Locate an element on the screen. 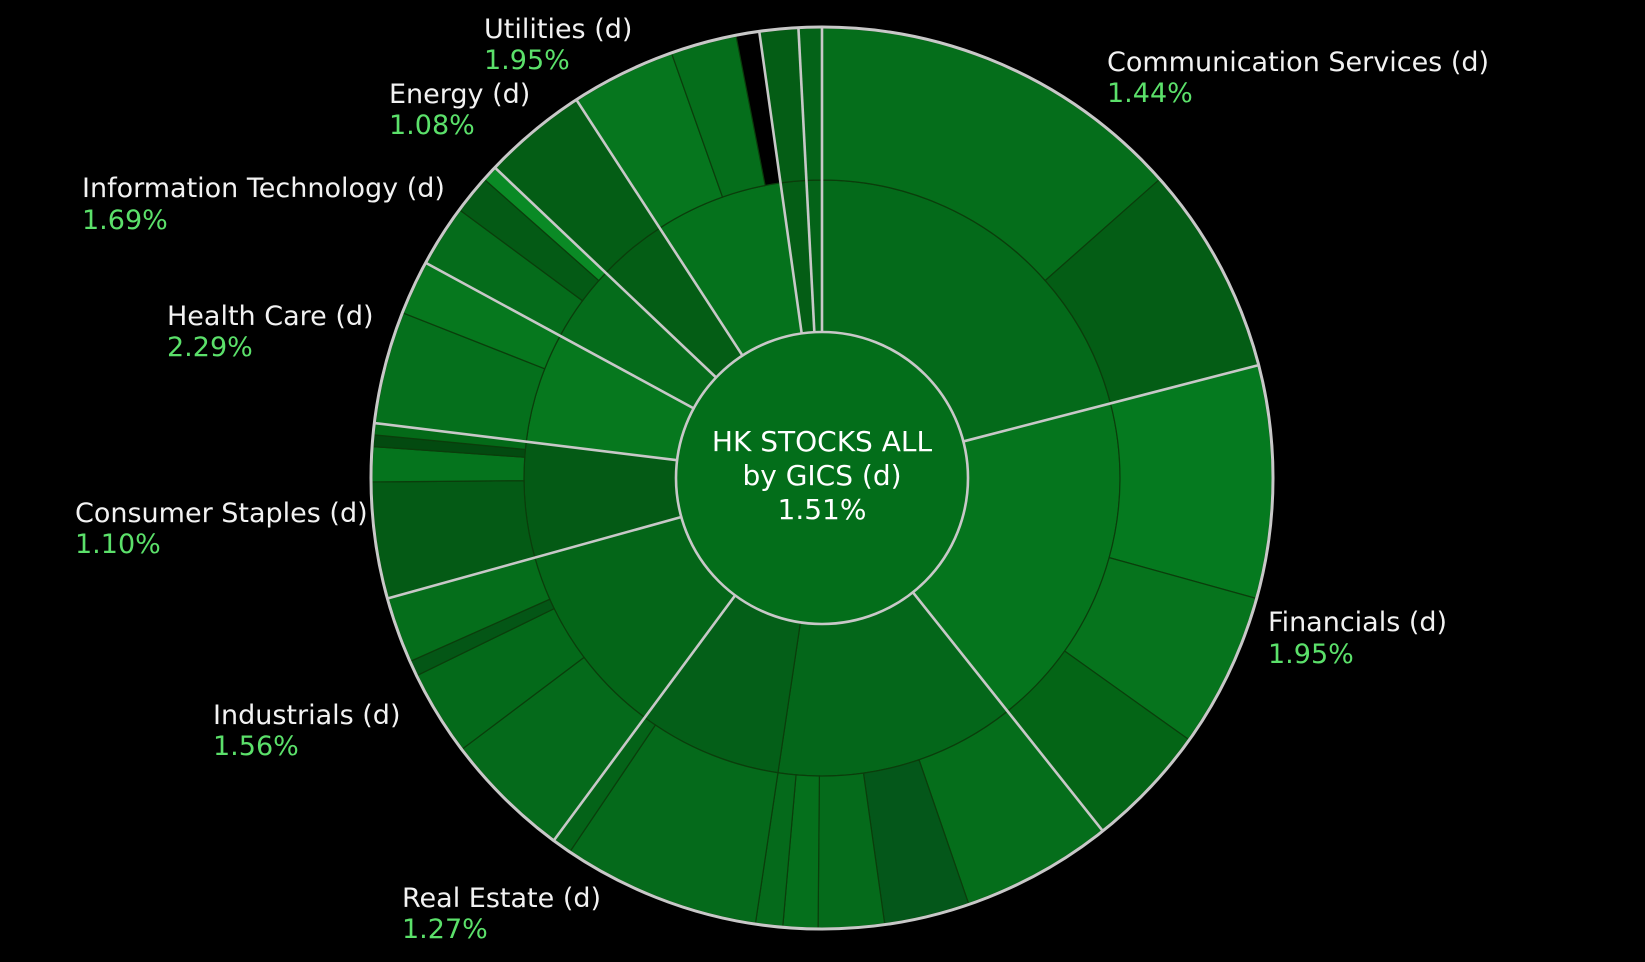 The image size is (1645, 962). label-real-estate: Real Estate (d) is located at coordinates (501, 898).